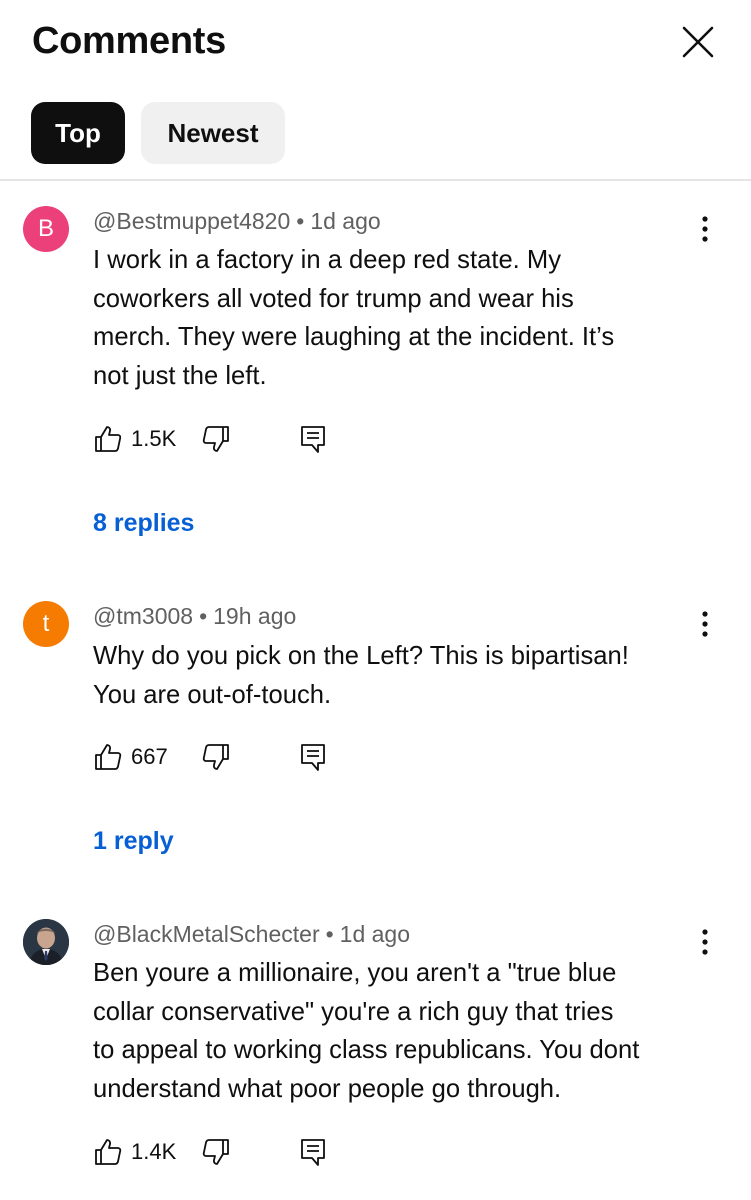 This screenshot has width=751, height=1200. Describe the element at coordinates (78, 133) in the screenshot. I see `filter-chip-top: Top` at that location.